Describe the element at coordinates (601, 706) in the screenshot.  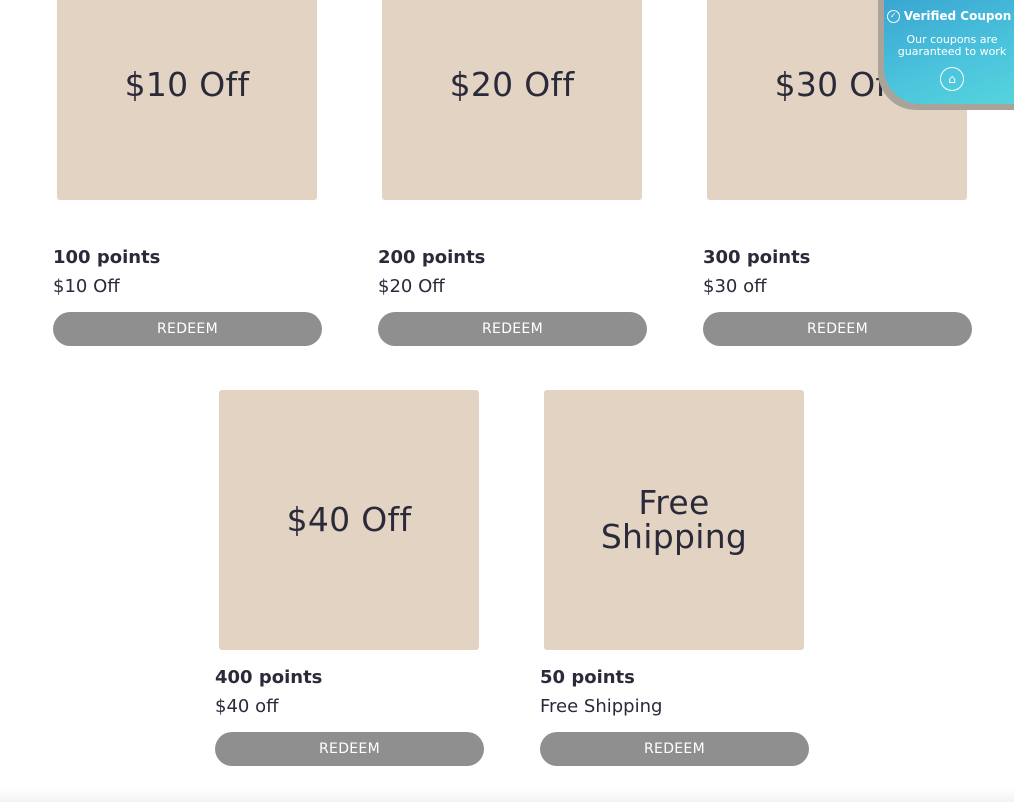
I see `reward-description: Free Shipping` at that location.